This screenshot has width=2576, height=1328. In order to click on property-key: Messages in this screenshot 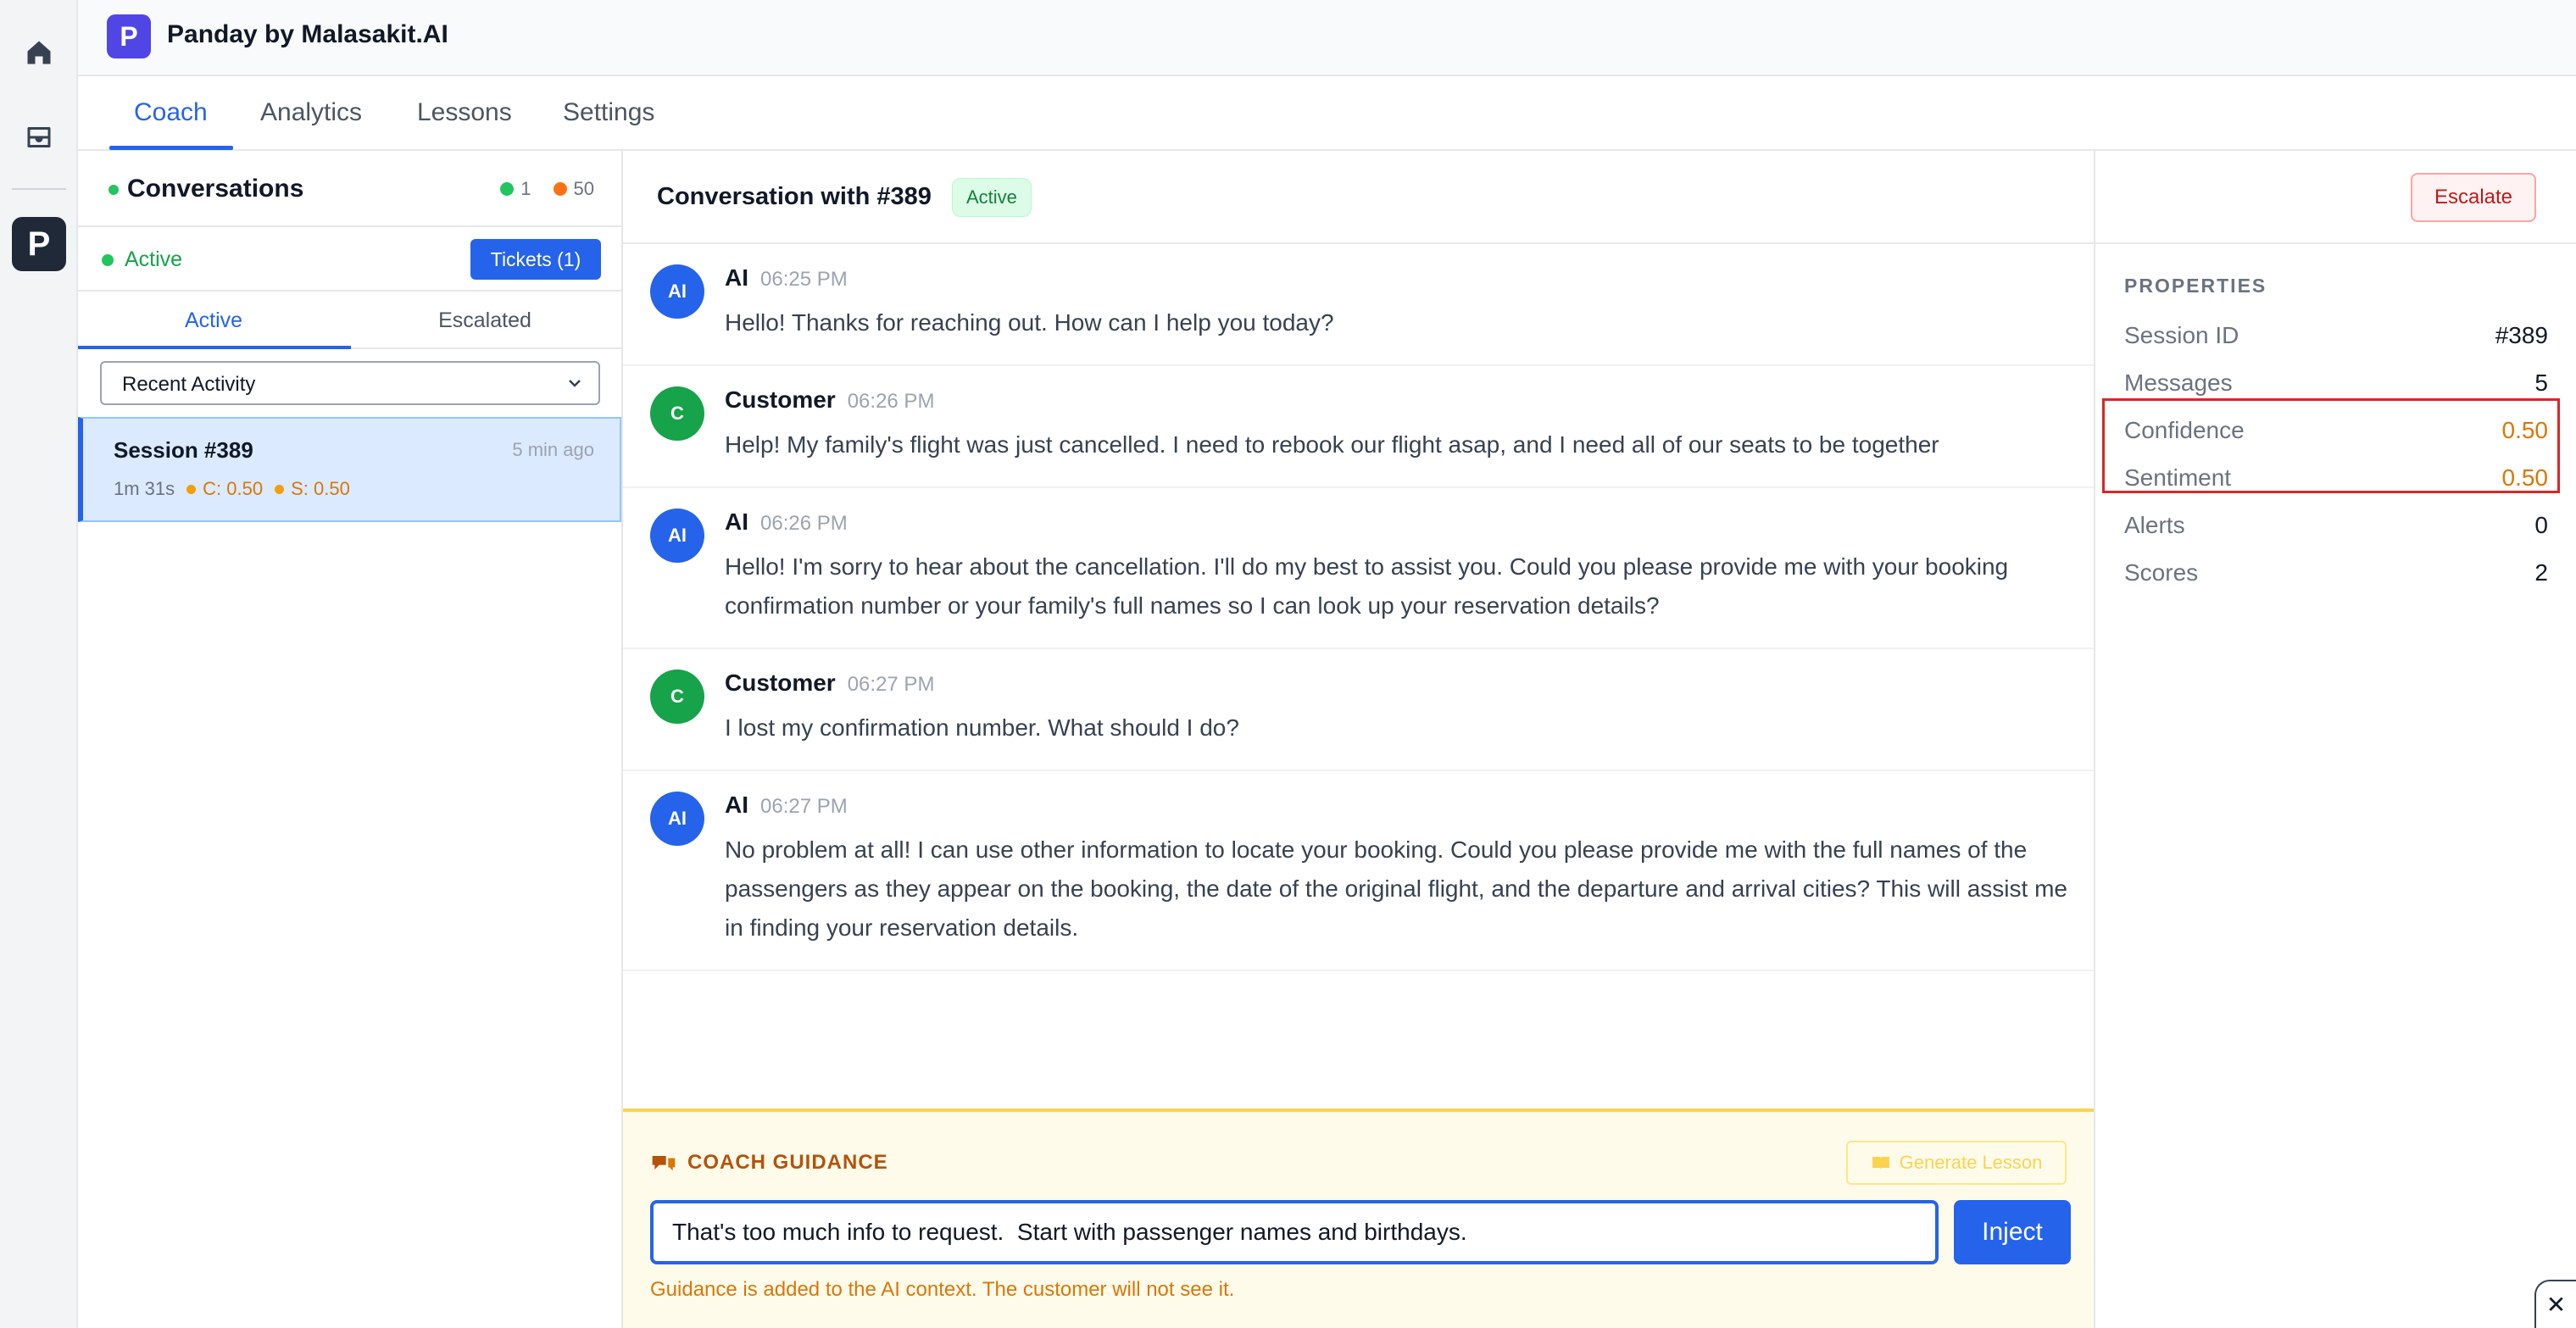, I will do `click(2178, 383)`.